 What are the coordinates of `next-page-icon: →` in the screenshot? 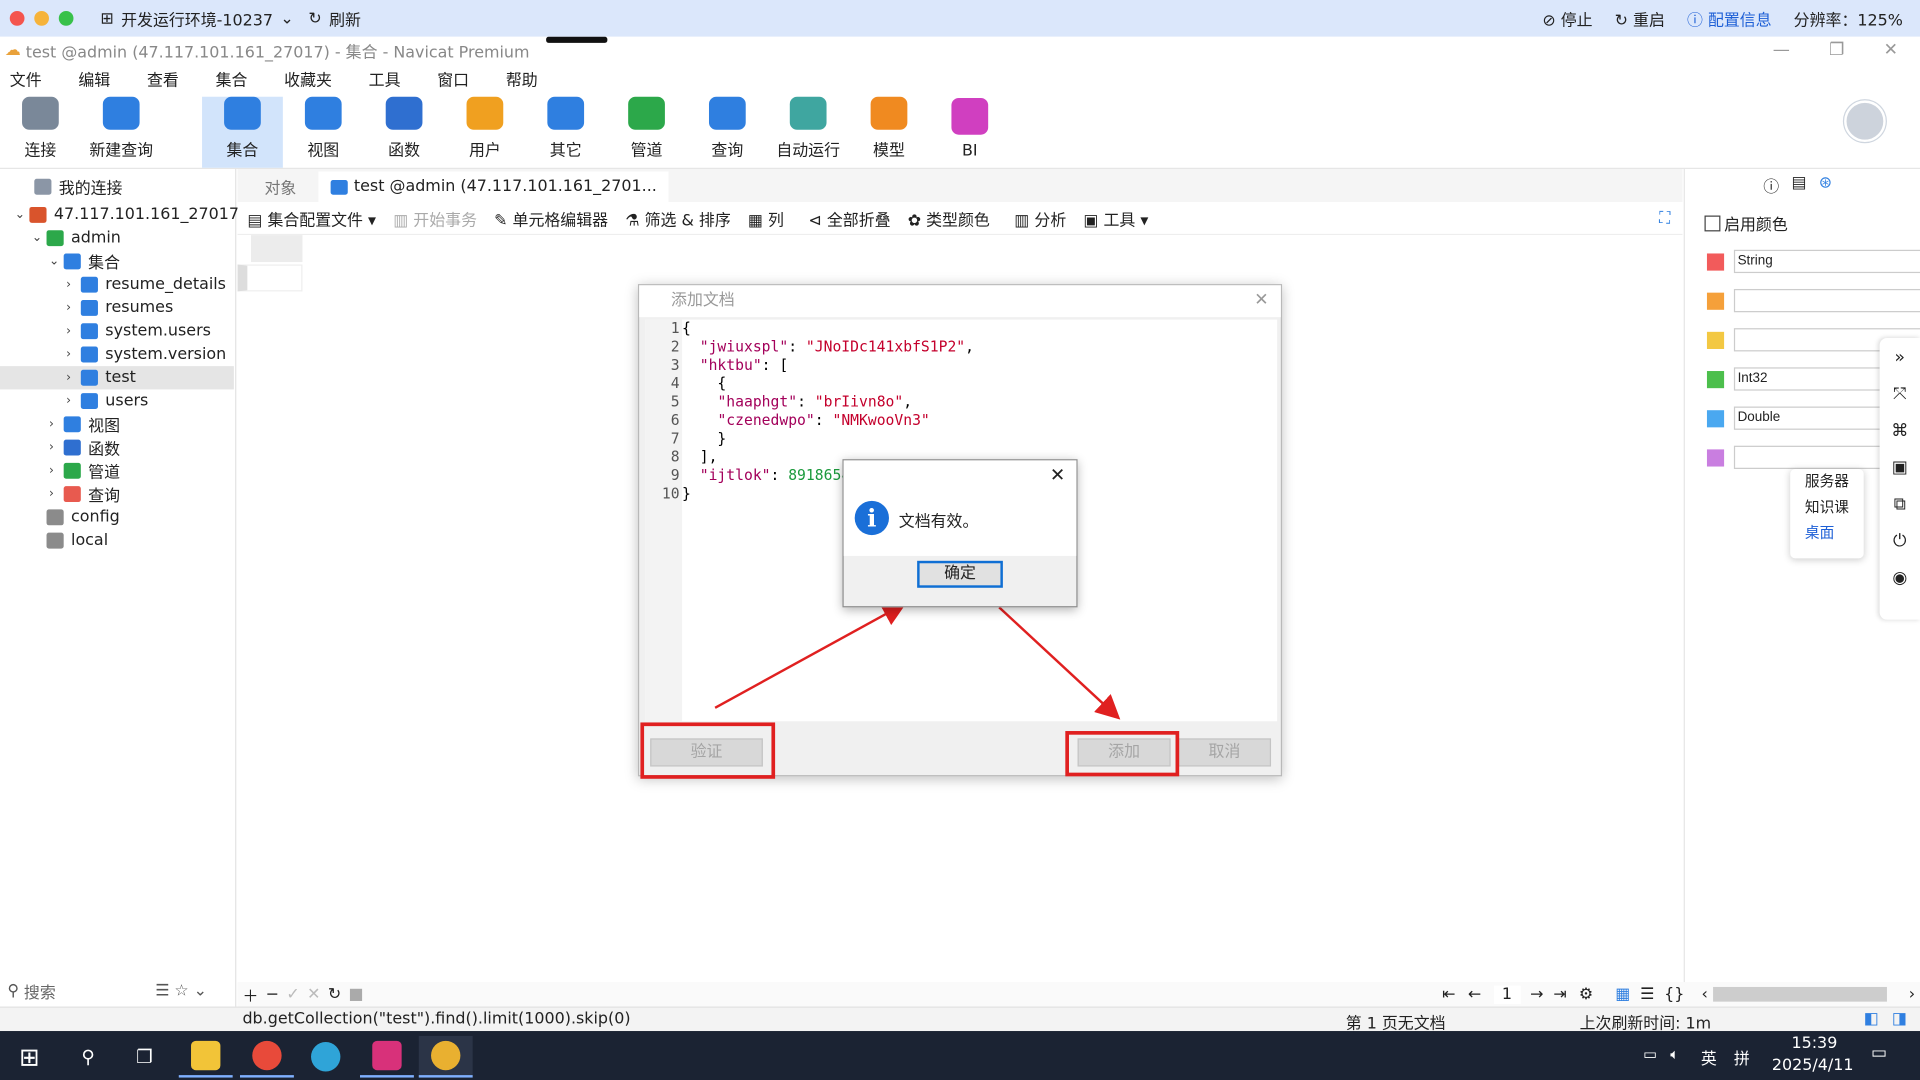 It's located at (1536, 994).